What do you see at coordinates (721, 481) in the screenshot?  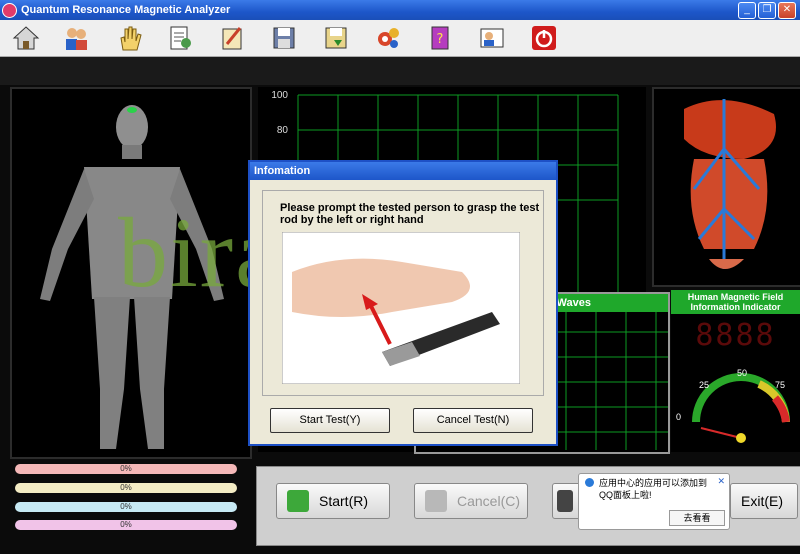 I see `notification-close-button: ✕` at bounding box center [721, 481].